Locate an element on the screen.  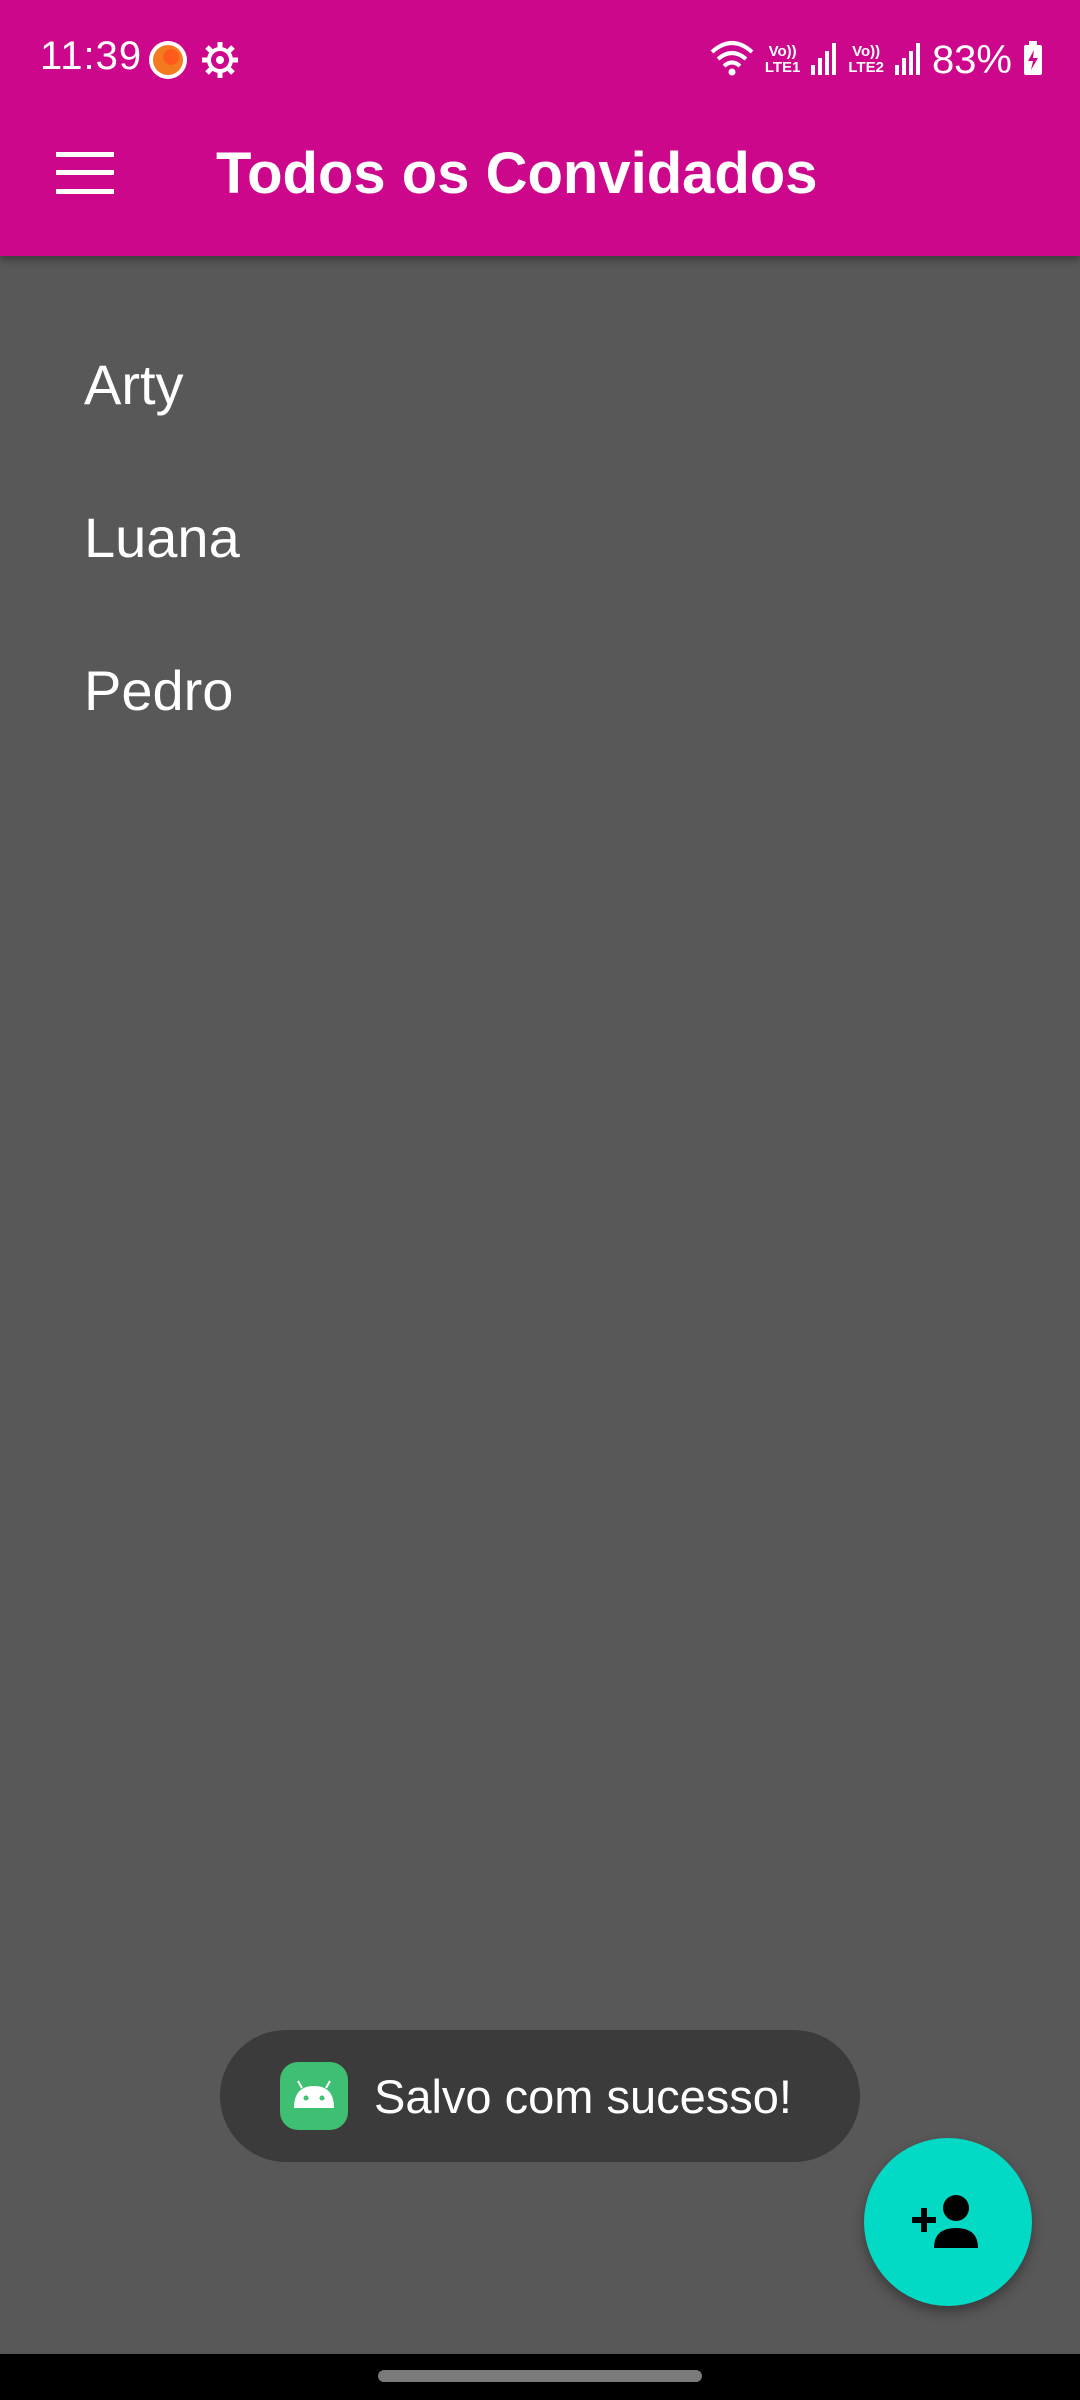
menu-button is located at coordinates (85, 173).